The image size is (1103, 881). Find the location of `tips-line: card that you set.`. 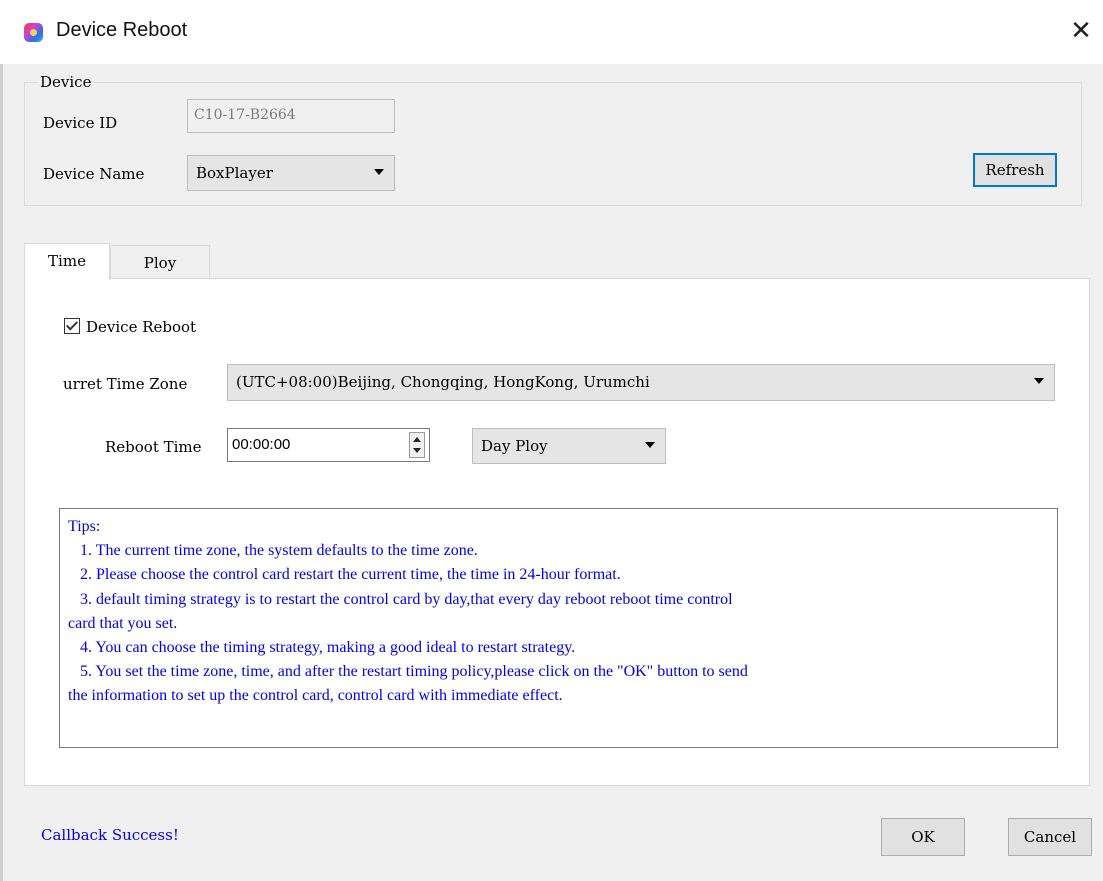

tips-line: card that you set. is located at coordinates (123, 623).